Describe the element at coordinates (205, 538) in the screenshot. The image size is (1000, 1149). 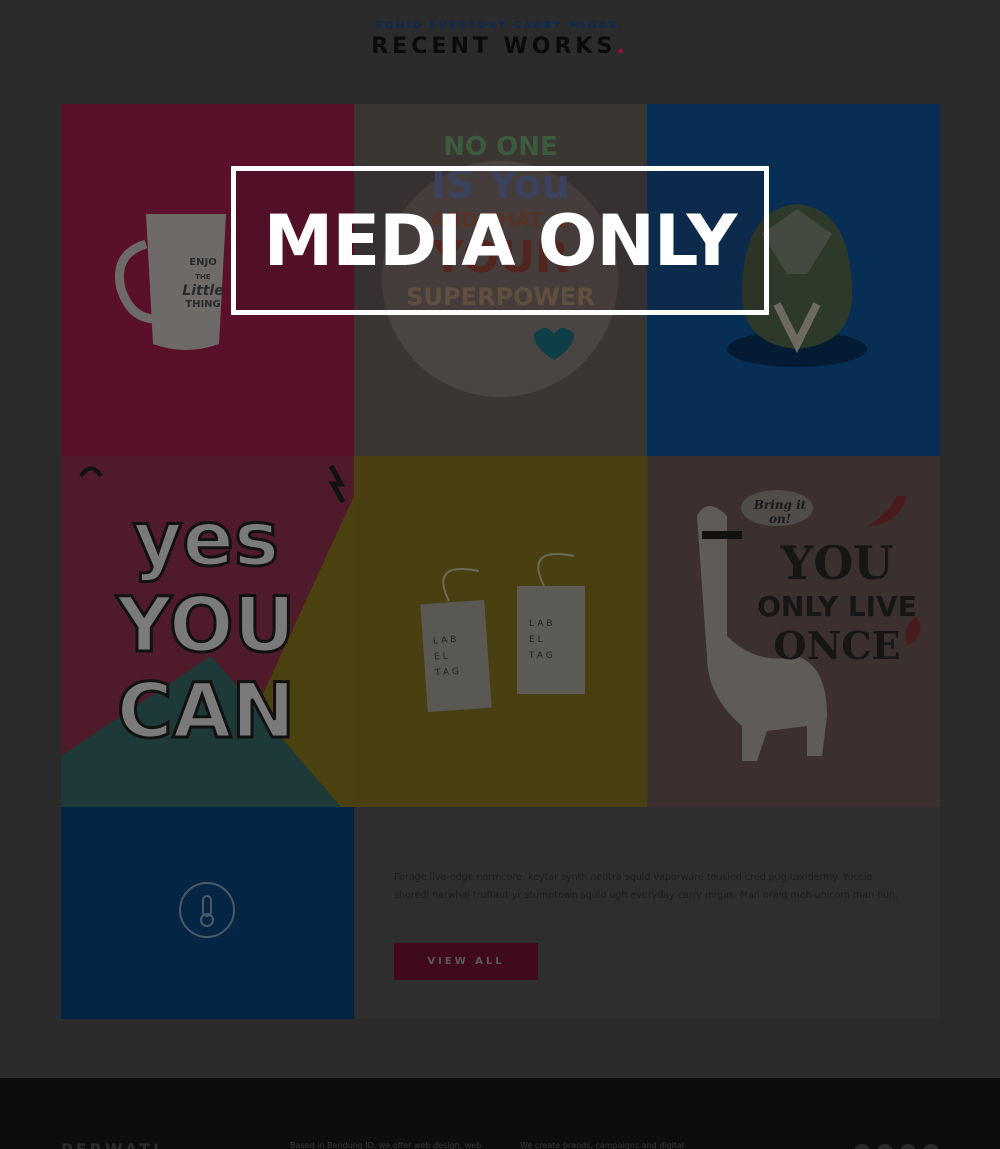
I see `yes-line: yes` at that location.